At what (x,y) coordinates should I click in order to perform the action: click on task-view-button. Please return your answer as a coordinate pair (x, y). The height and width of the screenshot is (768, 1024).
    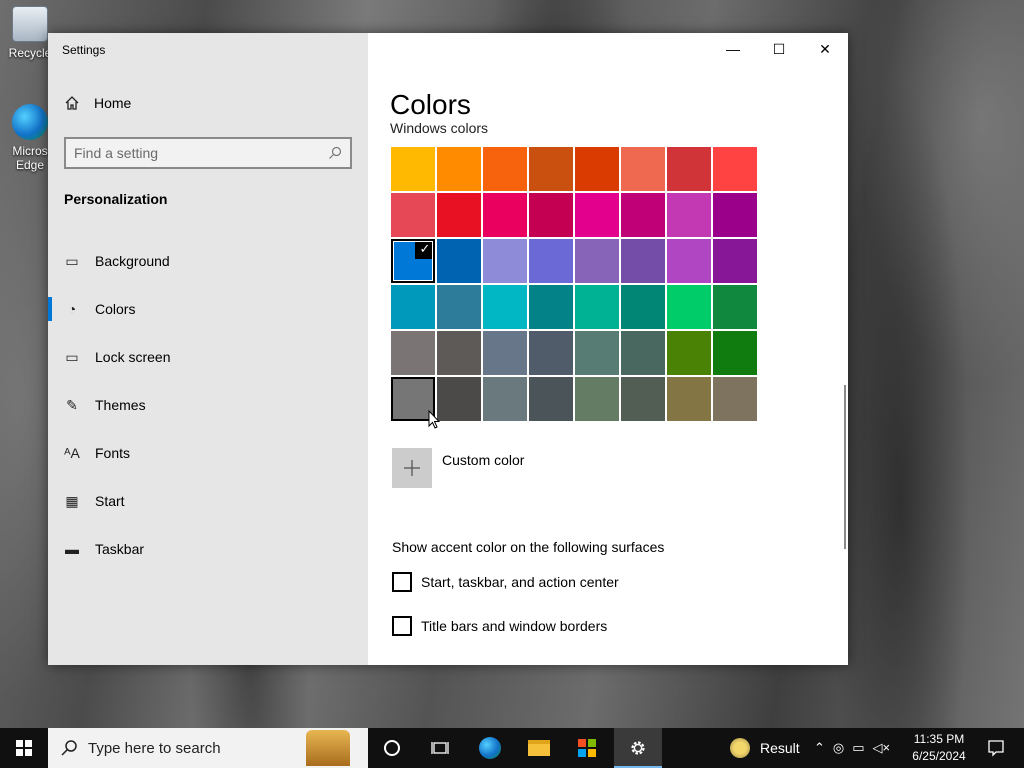
    Looking at the image, I should click on (440, 748).